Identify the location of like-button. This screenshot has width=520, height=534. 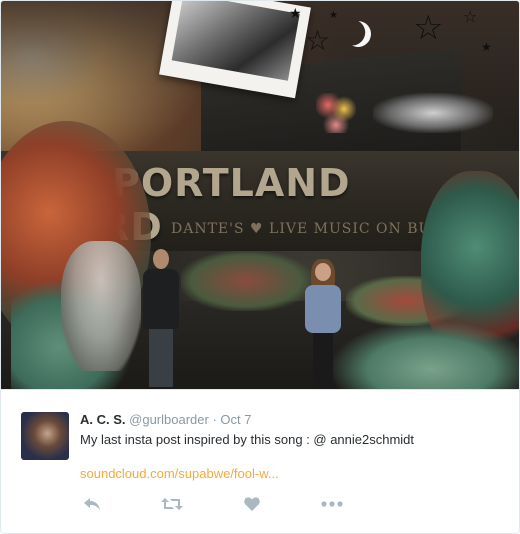
(252, 504).